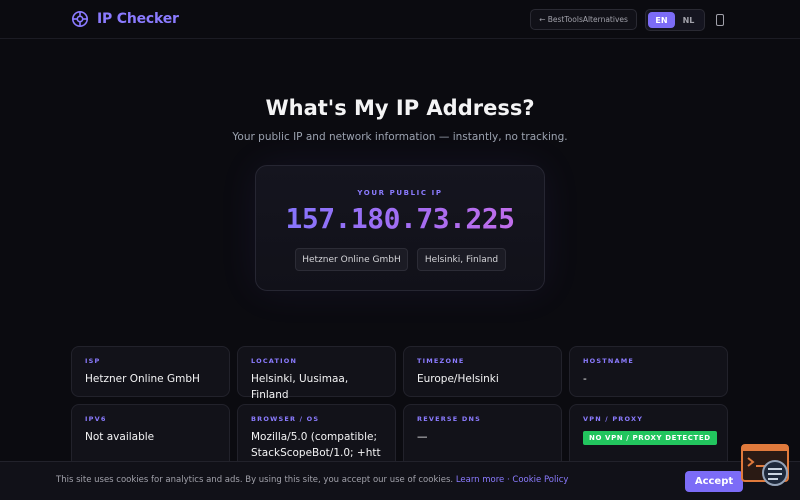 The height and width of the screenshot is (500, 800). Describe the element at coordinates (150, 371) in the screenshot. I see `isp-card: ISP Hetzner Online GmbH` at that location.